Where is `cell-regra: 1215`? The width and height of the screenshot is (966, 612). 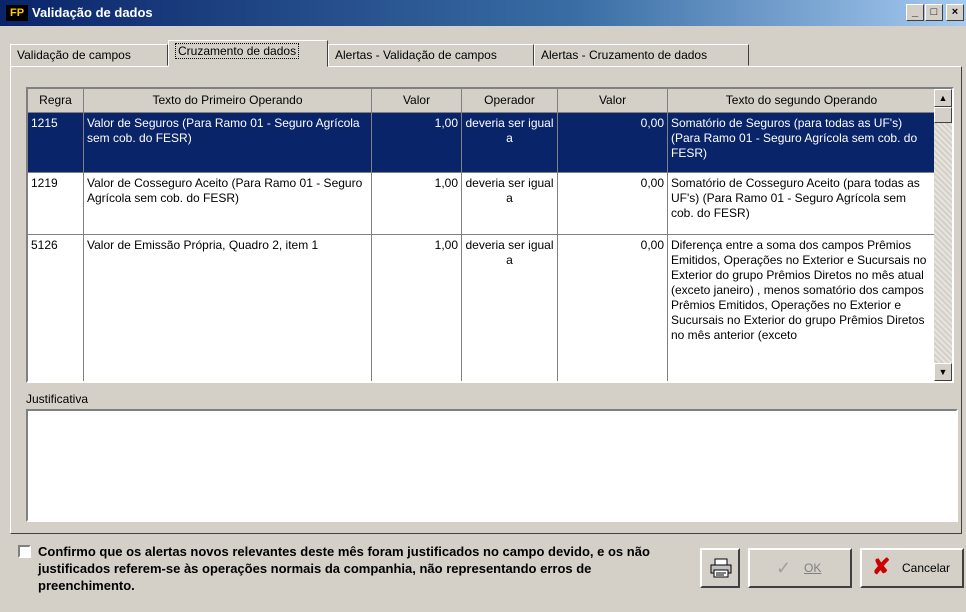
cell-regra: 1215 is located at coordinates (56, 143).